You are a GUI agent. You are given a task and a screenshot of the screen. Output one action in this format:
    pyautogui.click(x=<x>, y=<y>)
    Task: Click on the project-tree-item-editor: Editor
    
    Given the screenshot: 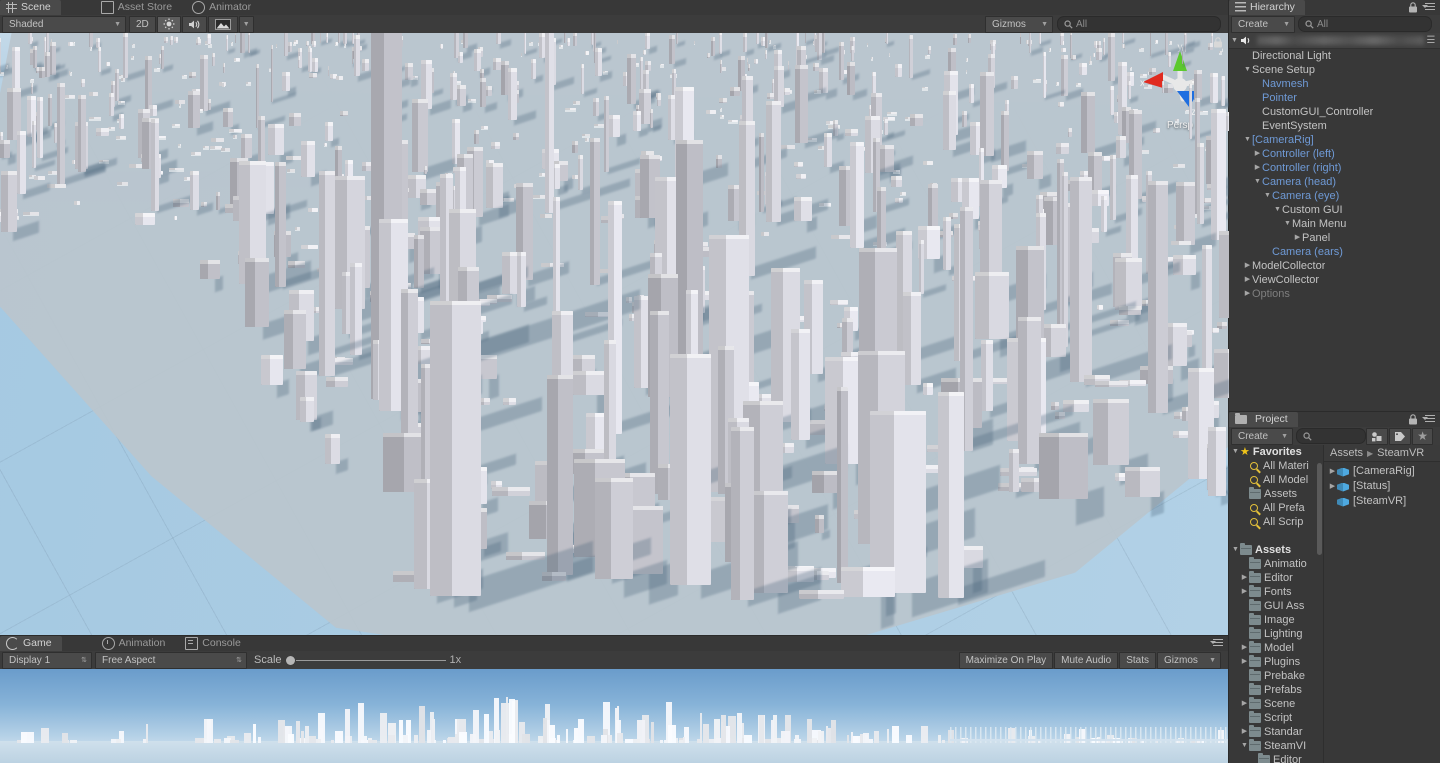 What is the action you would take?
    pyautogui.click(x=1276, y=758)
    